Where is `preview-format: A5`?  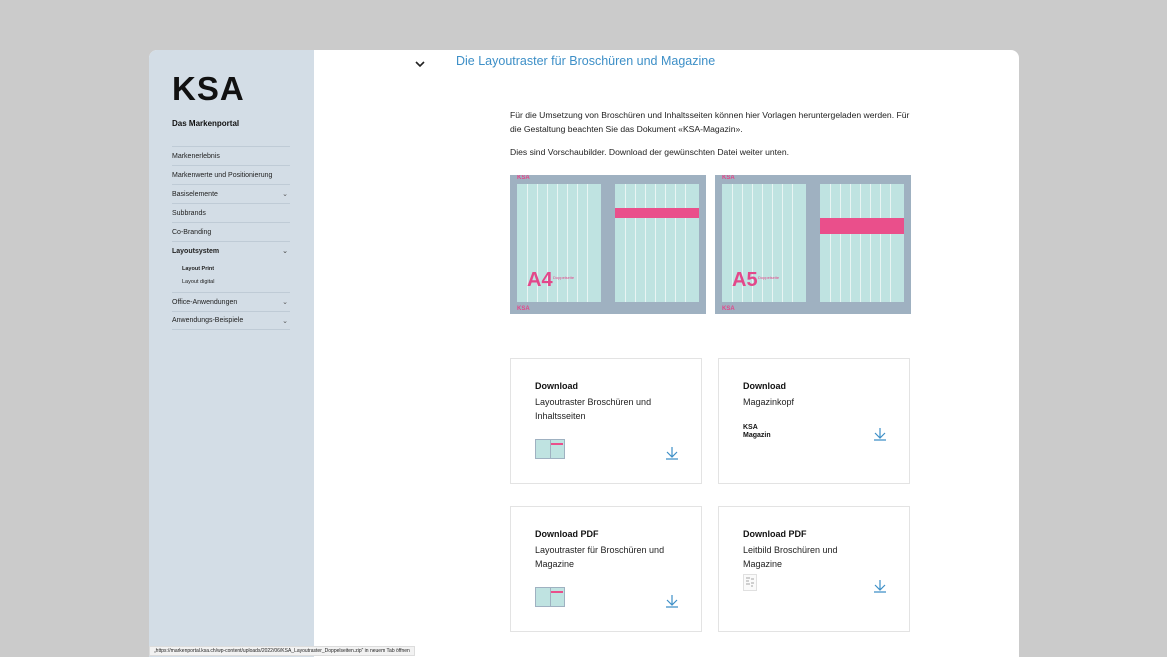
preview-format: A5 is located at coordinates (745, 280).